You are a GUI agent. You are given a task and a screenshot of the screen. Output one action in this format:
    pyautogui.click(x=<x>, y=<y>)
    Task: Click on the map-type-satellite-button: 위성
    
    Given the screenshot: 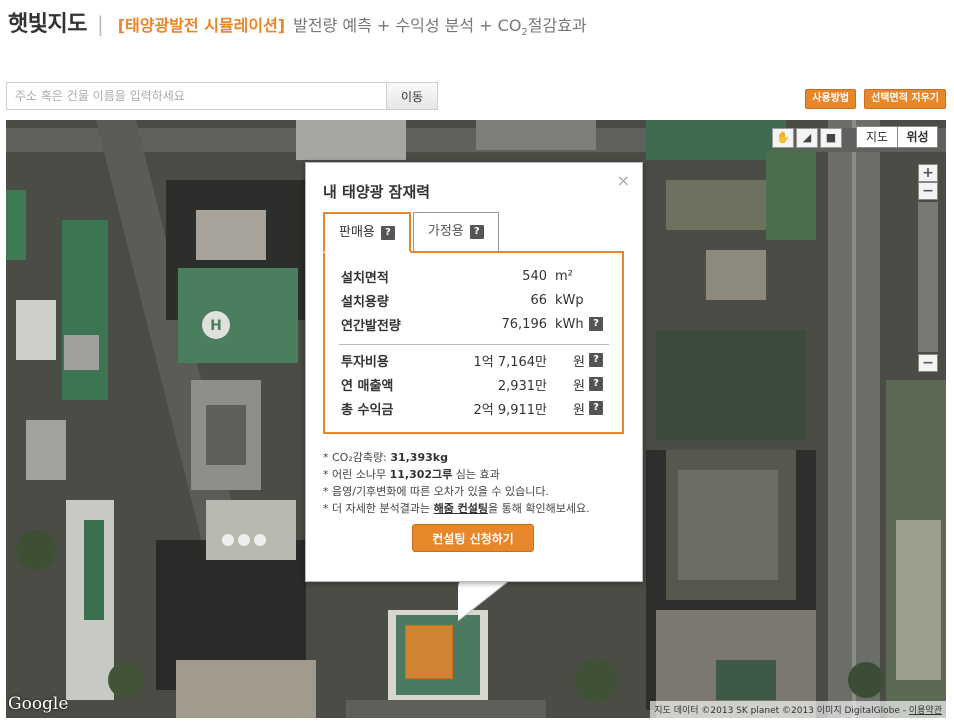 What is the action you would take?
    pyautogui.click(x=917, y=137)
    